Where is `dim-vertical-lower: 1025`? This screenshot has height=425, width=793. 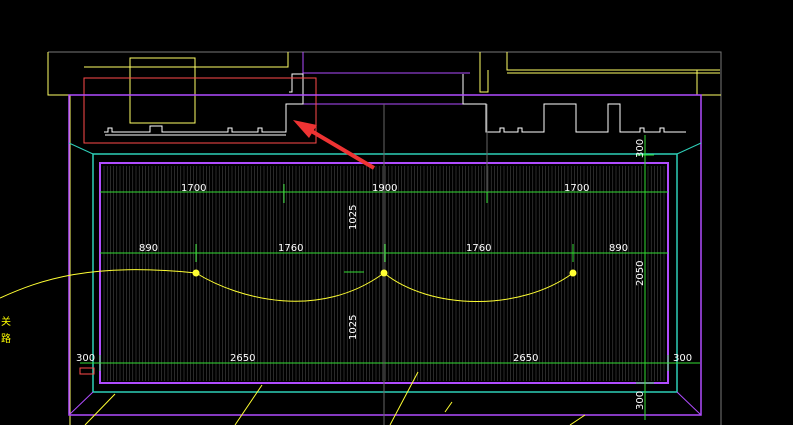
dim-vertical-lower: 1025 is located at coordinates (353, 327).